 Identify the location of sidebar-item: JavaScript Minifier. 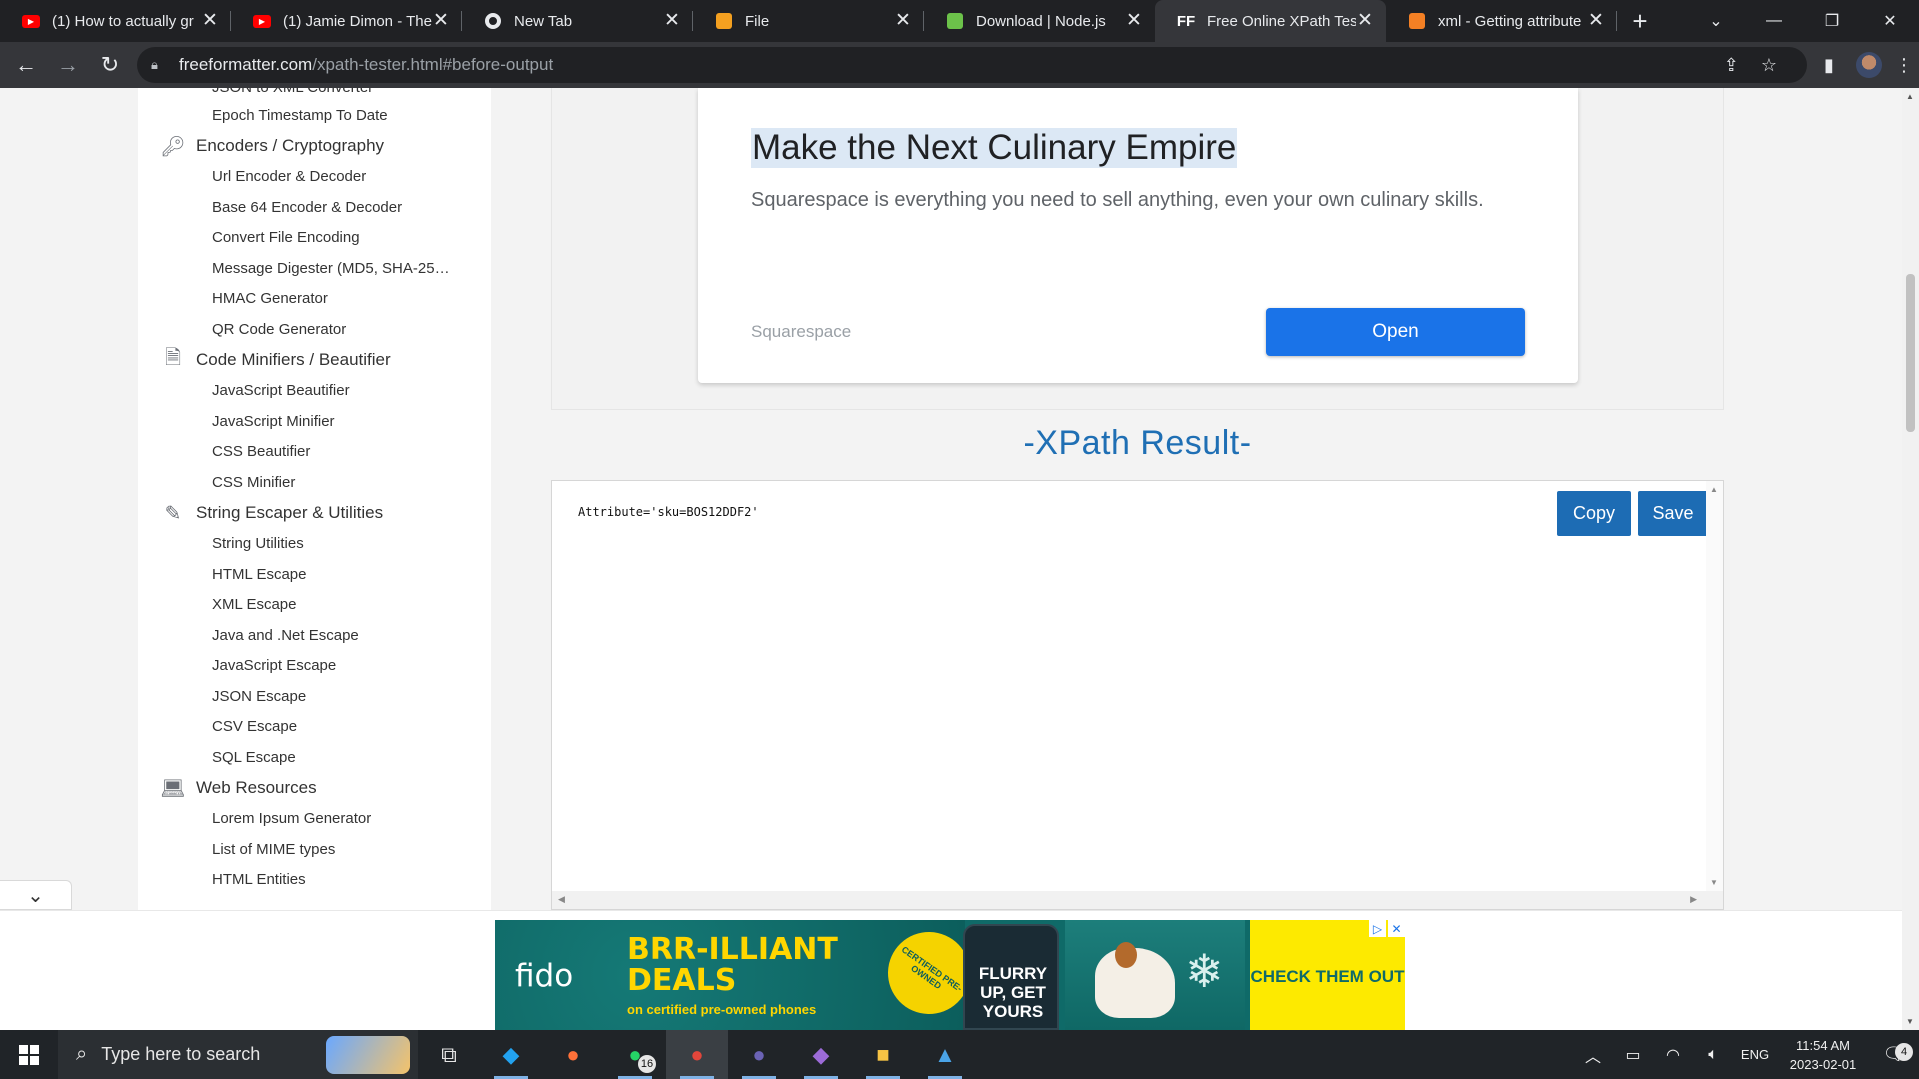
(314, 421).